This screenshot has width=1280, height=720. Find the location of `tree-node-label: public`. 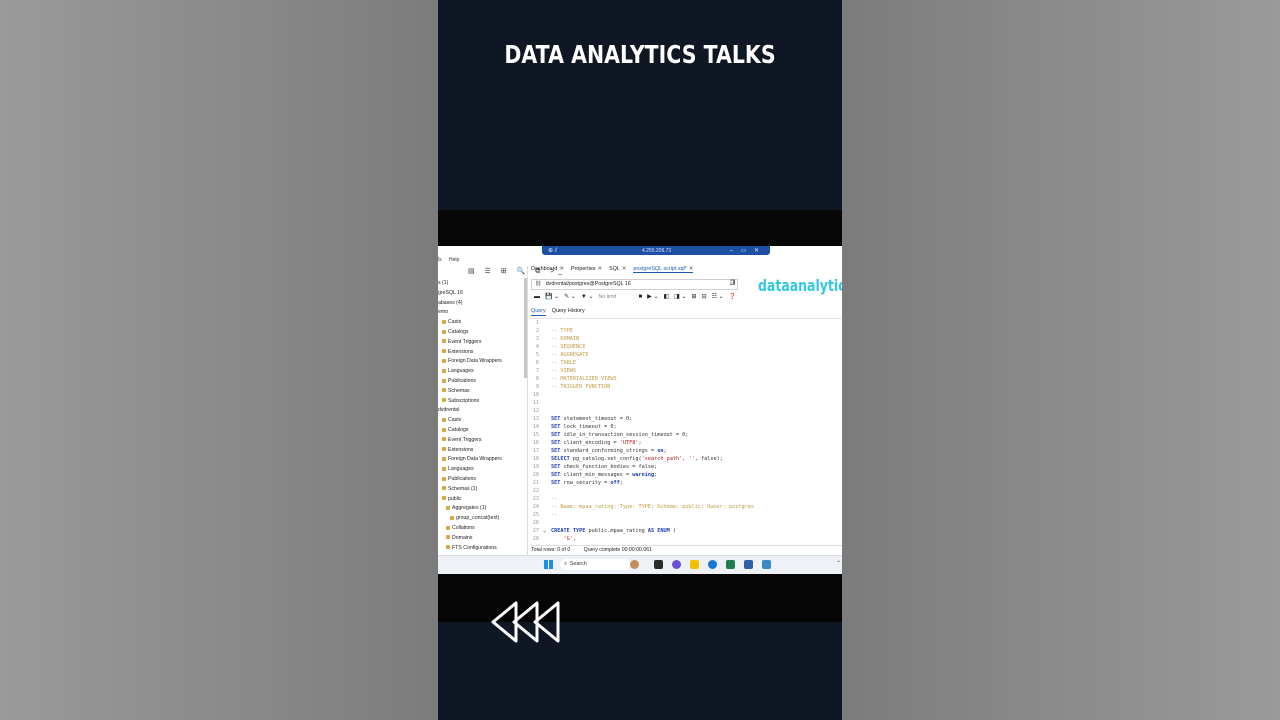

tree-node-label: public is located at coordinates (455, 498).